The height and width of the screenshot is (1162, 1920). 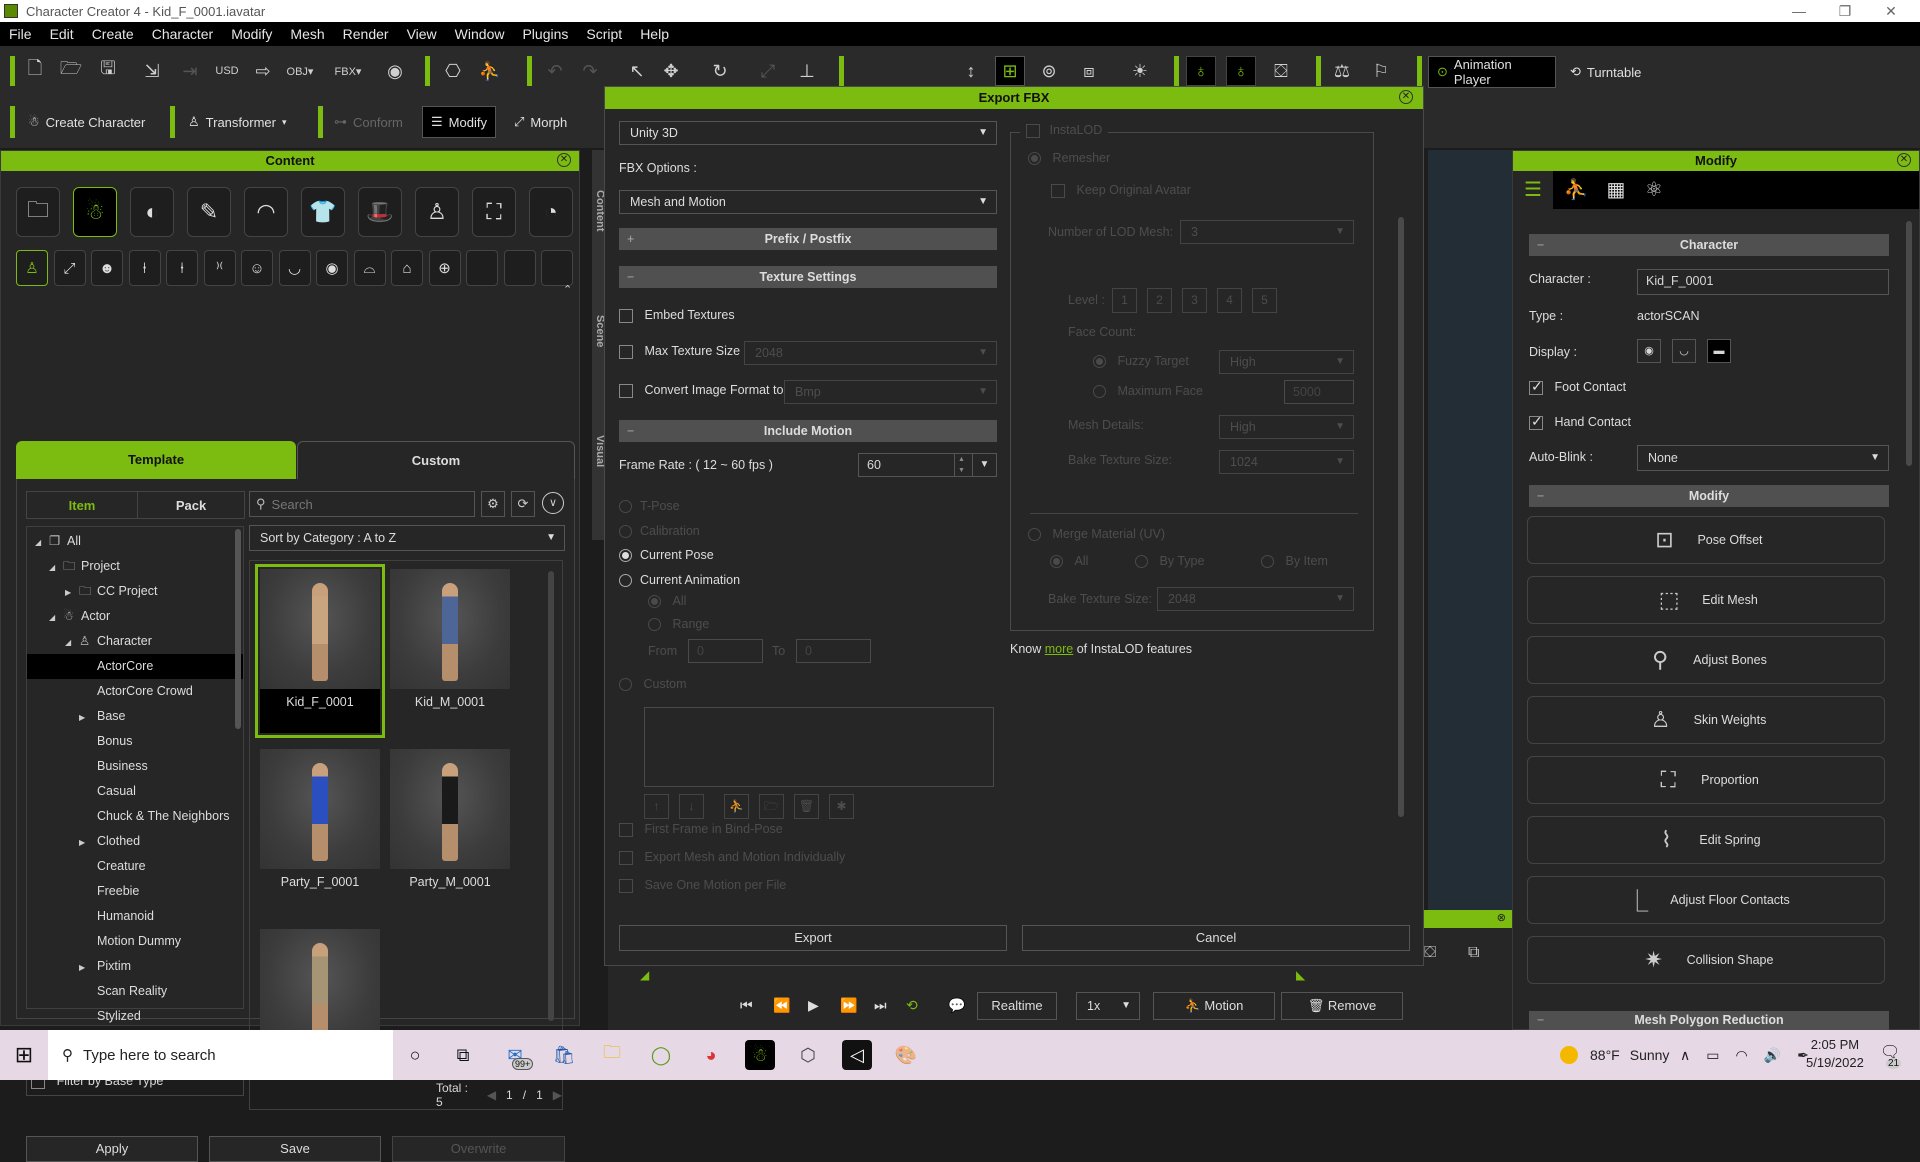 I want to click on tab-pack: Pack, so click(x=191, y=505).